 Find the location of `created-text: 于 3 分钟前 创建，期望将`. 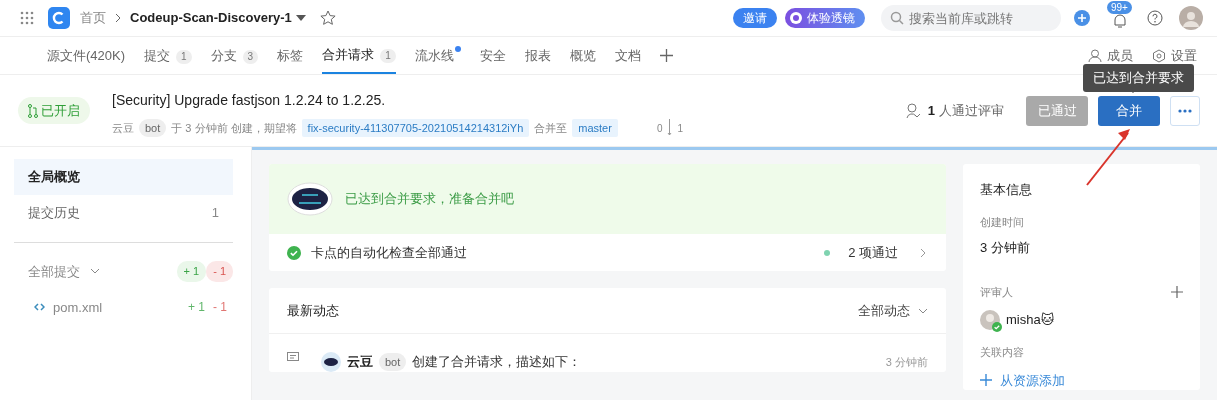

created-text: 于 3 分钟前 创建，期望将 is located at coordinates (234, 128).